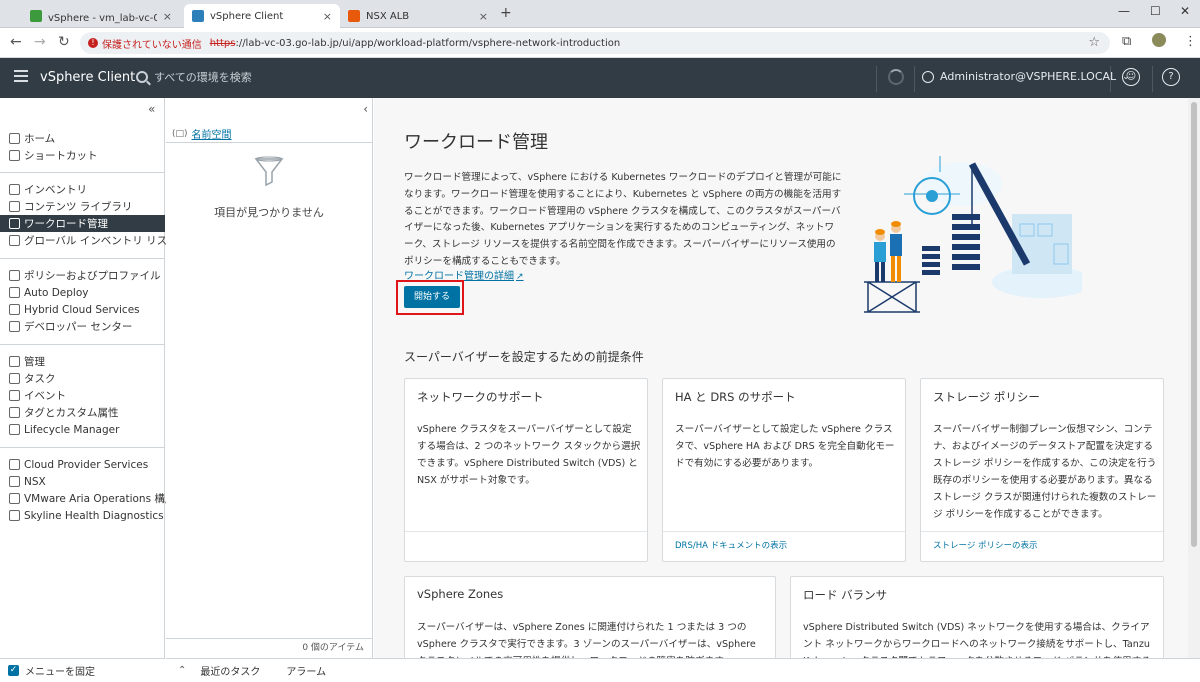  What do you see at coordinates (269, 212) in the screenshot?
I see `empty-state-text: 項目が見つかりません` at bounding box center [269, 212].